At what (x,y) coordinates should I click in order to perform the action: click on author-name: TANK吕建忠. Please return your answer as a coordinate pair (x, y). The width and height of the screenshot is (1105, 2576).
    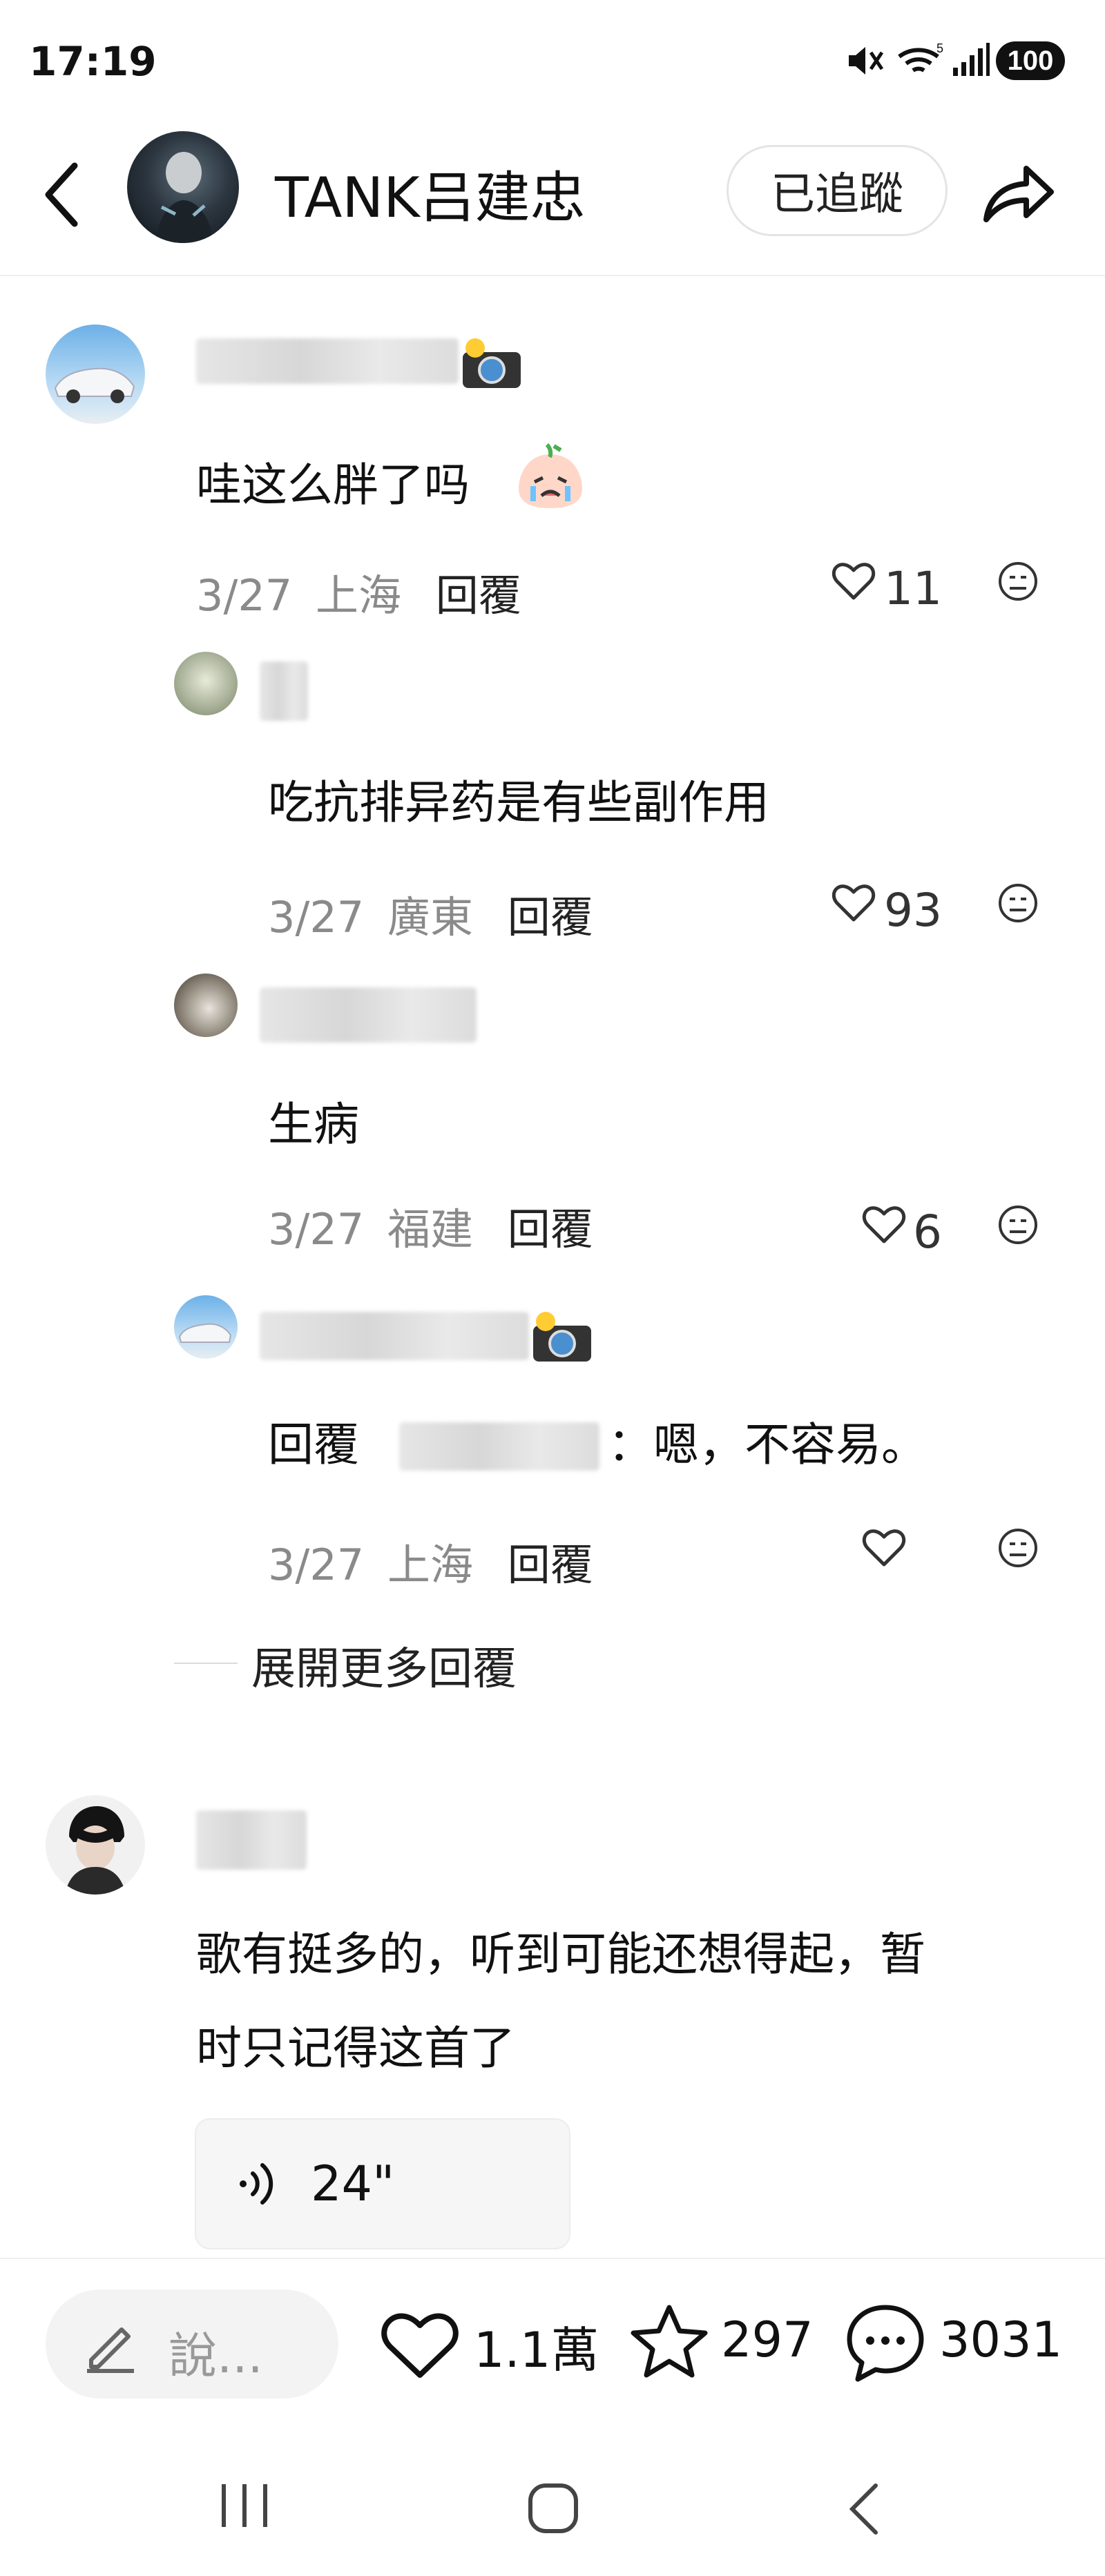
    Looking at the image, I should click on (430, 193).